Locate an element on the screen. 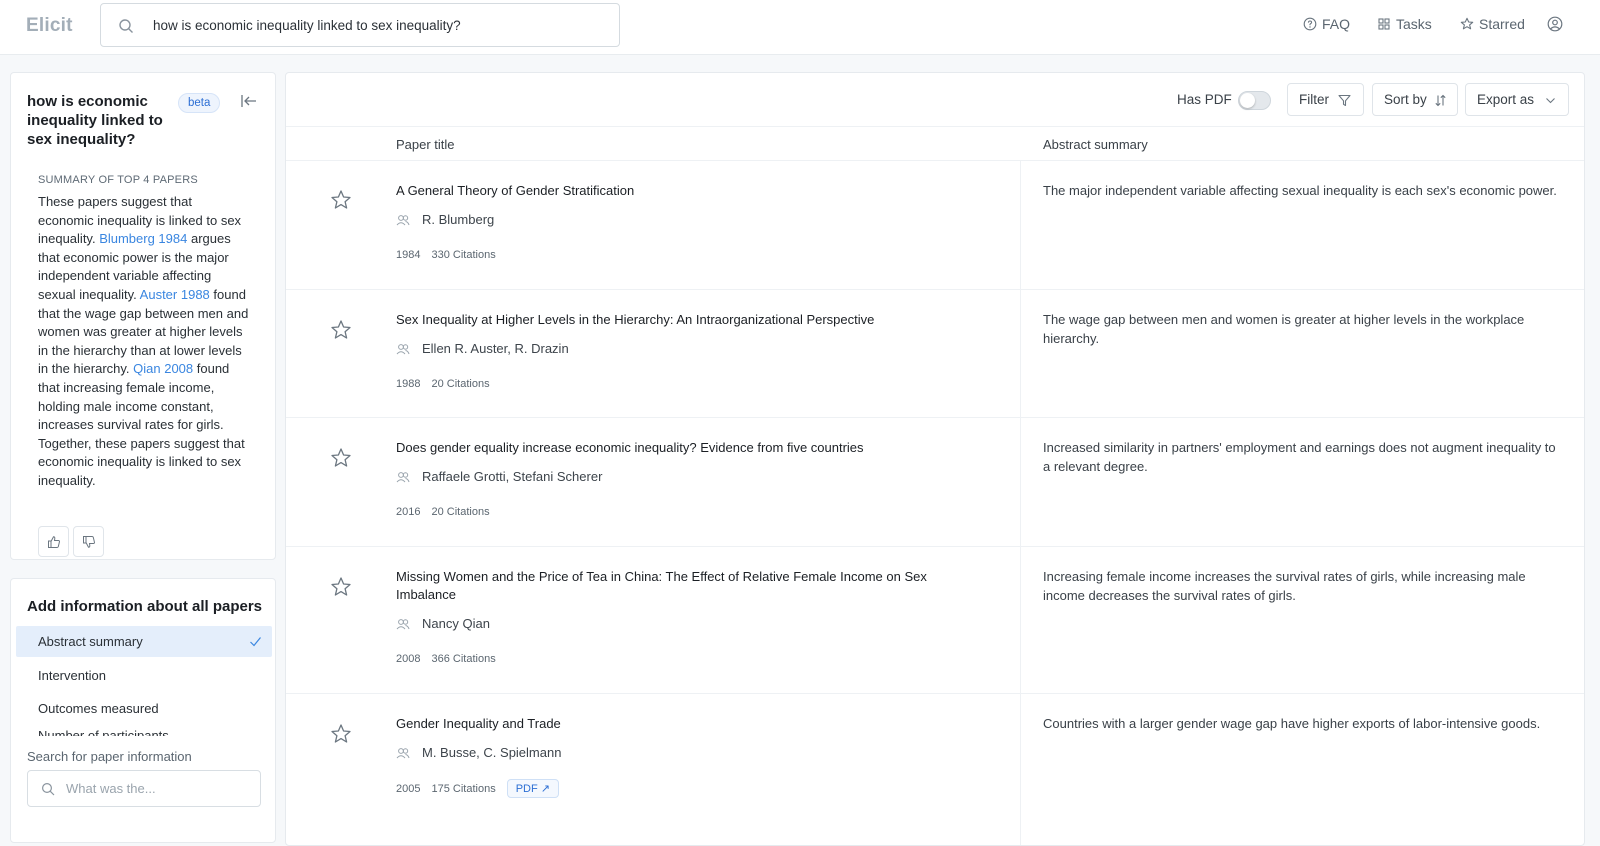  toggle-knob is located at coordinates (1247, 100).